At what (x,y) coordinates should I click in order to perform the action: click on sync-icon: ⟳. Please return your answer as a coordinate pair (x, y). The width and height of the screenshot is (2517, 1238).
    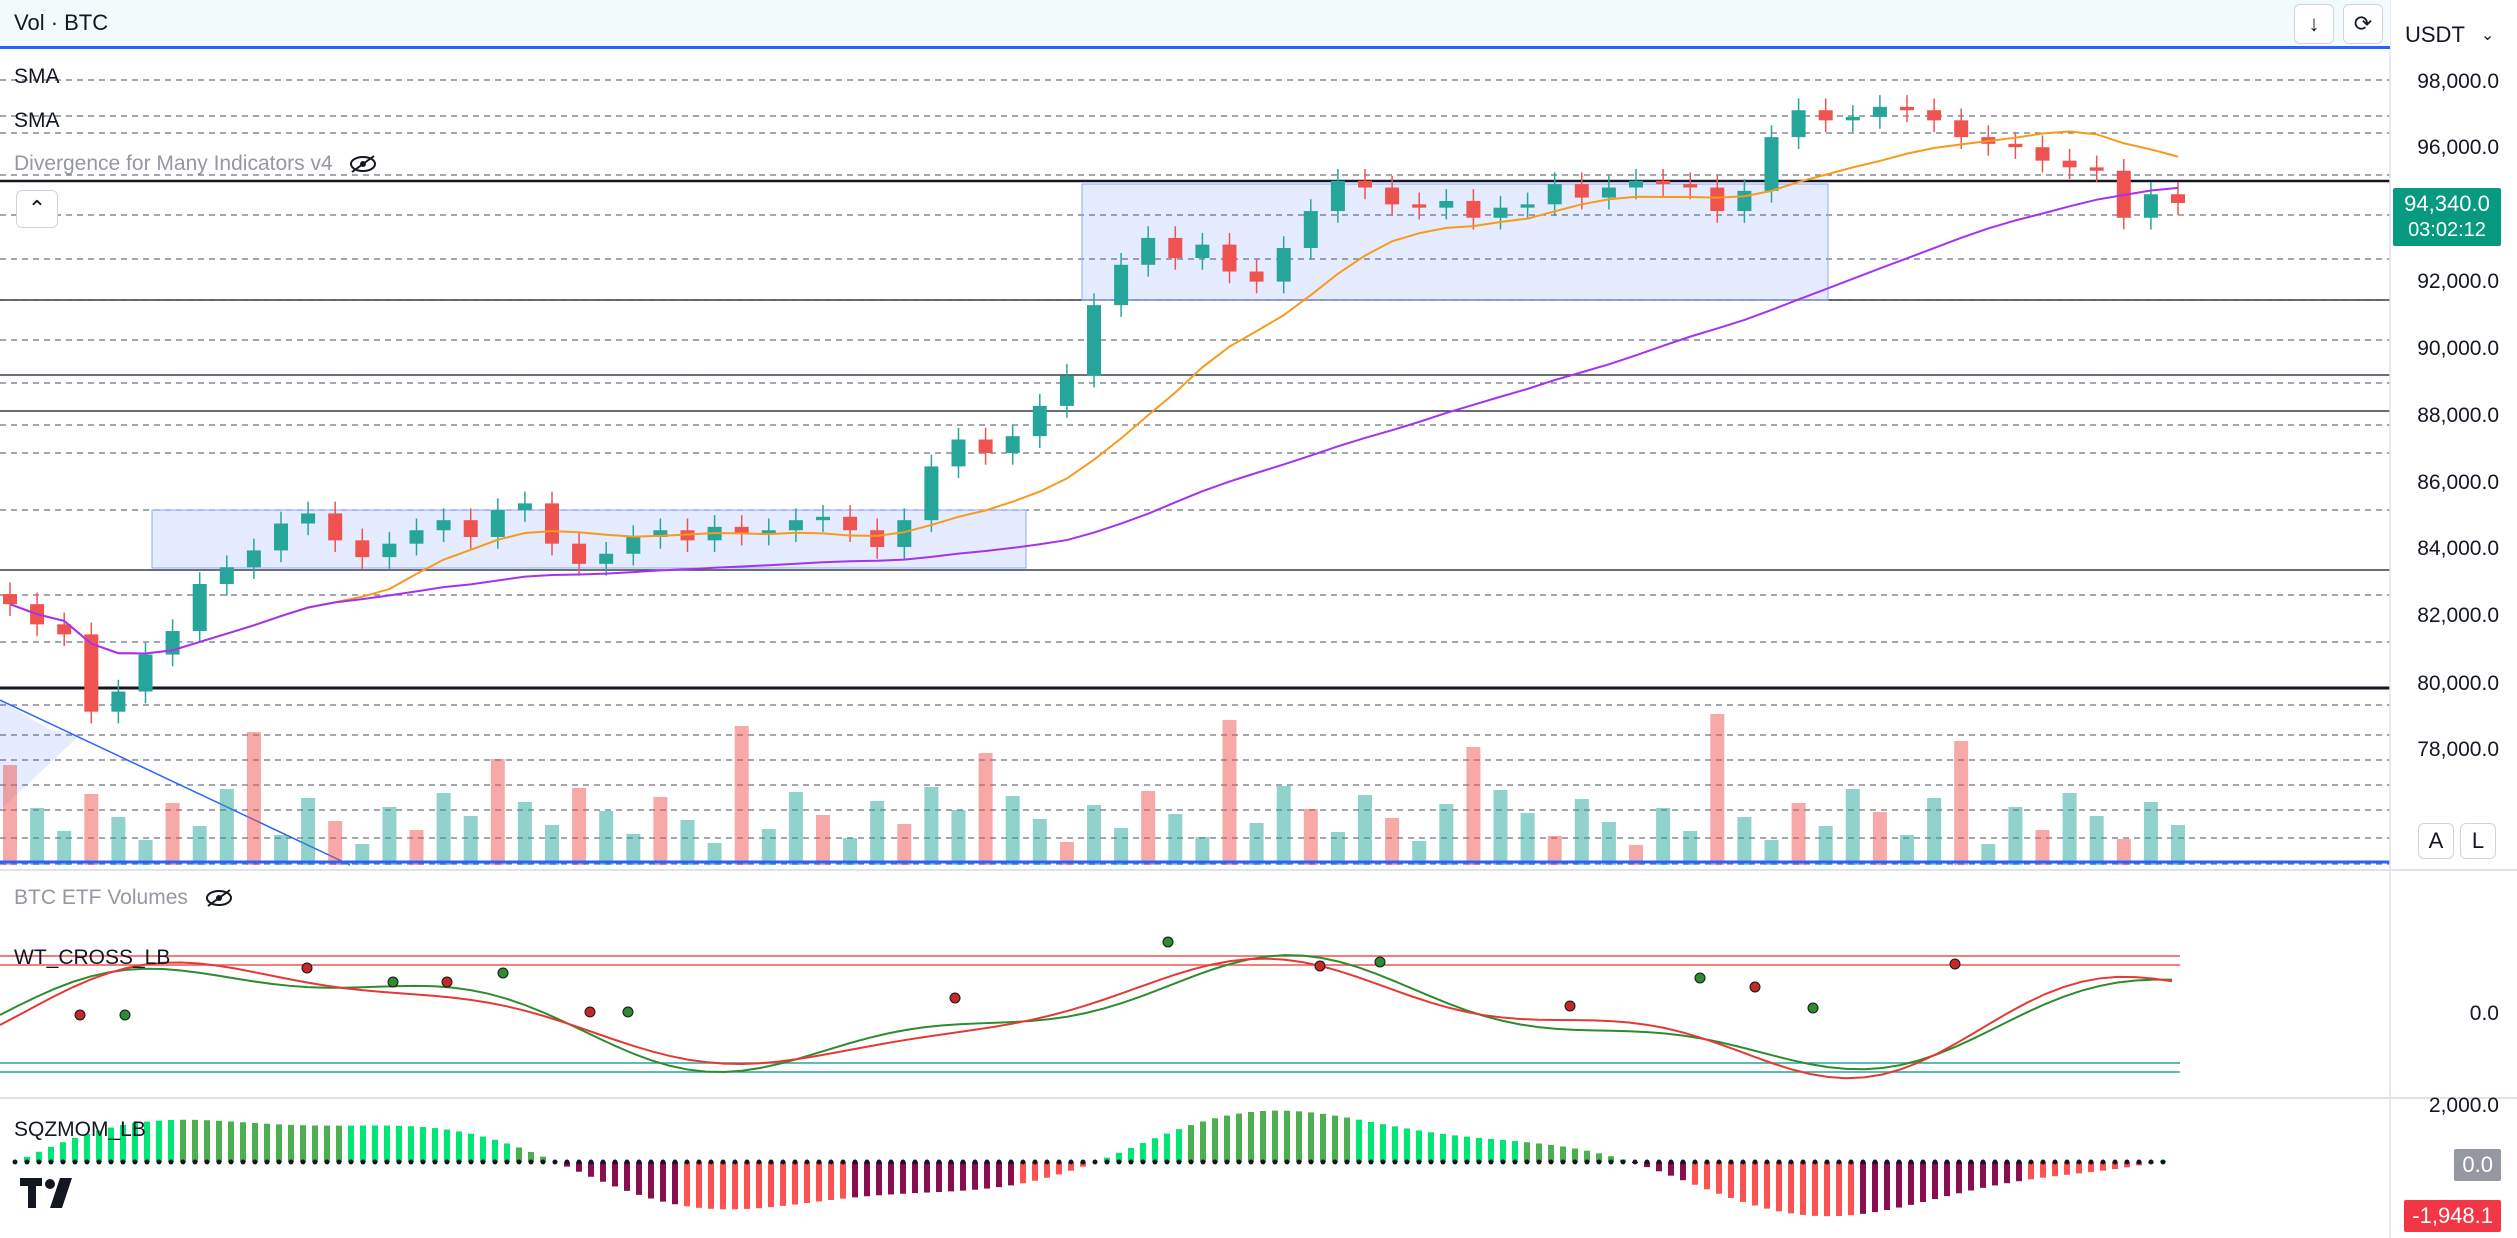
    Looking at the image, I should click on (2363, 24).